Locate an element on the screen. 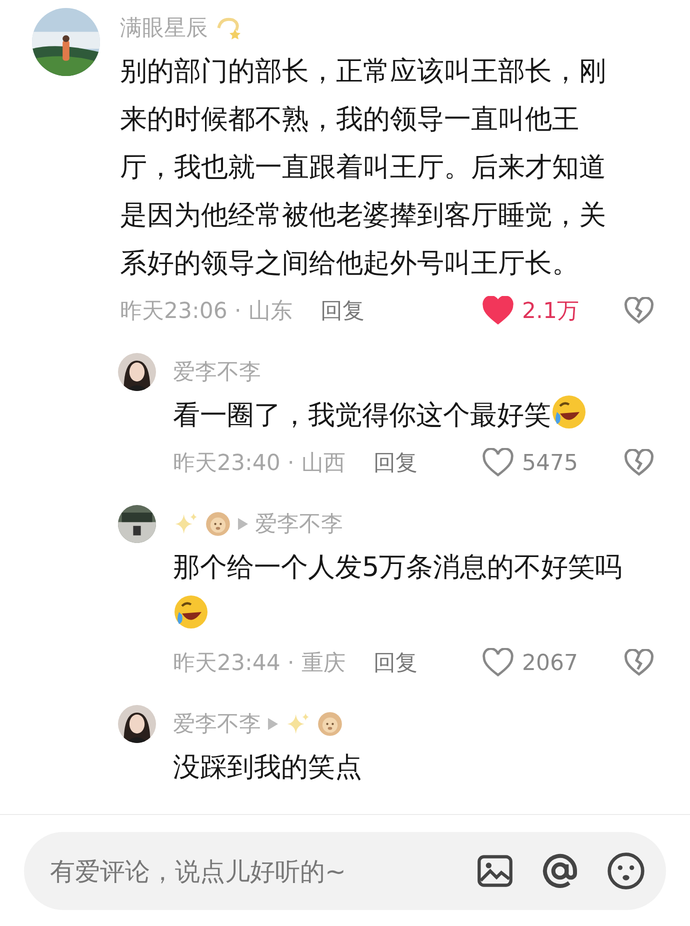 This screenshot has width=690, height=926. mention-icon is located at coordinates (560, 871).